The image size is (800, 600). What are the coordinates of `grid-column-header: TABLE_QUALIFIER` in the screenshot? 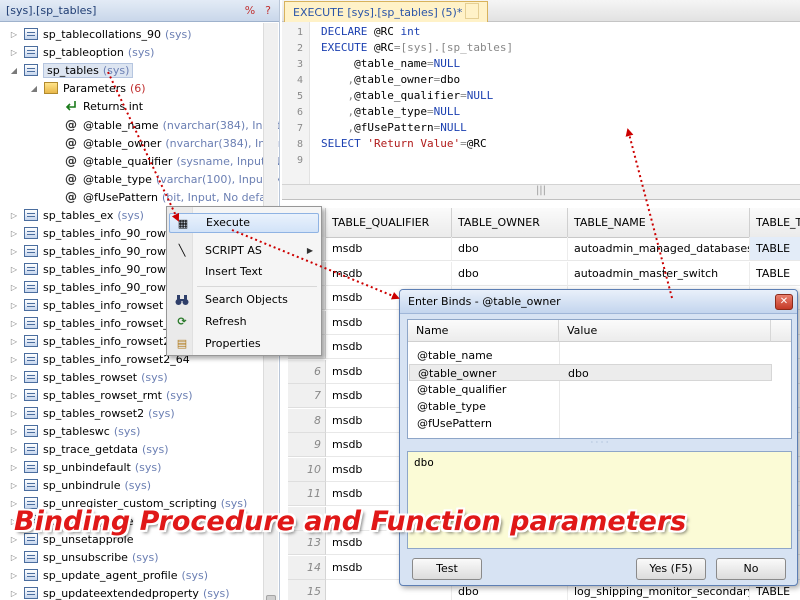 It's located at (389, 223).